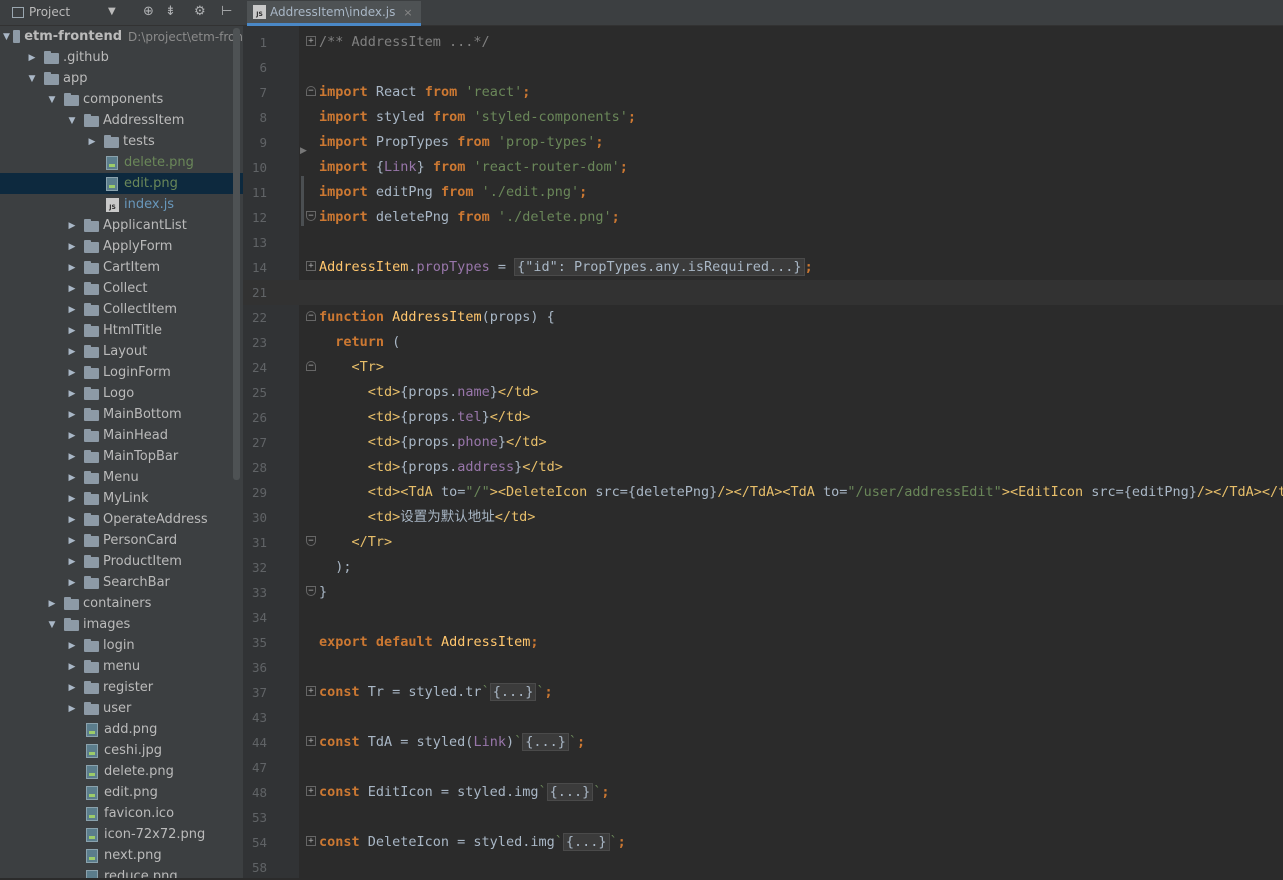 This screenshot has height=880, width=1283. Describe the element at coordinates (763, 142) in the screenshot. I see `code-line: 9 import PropTypes from 'prop-types';` at that location.